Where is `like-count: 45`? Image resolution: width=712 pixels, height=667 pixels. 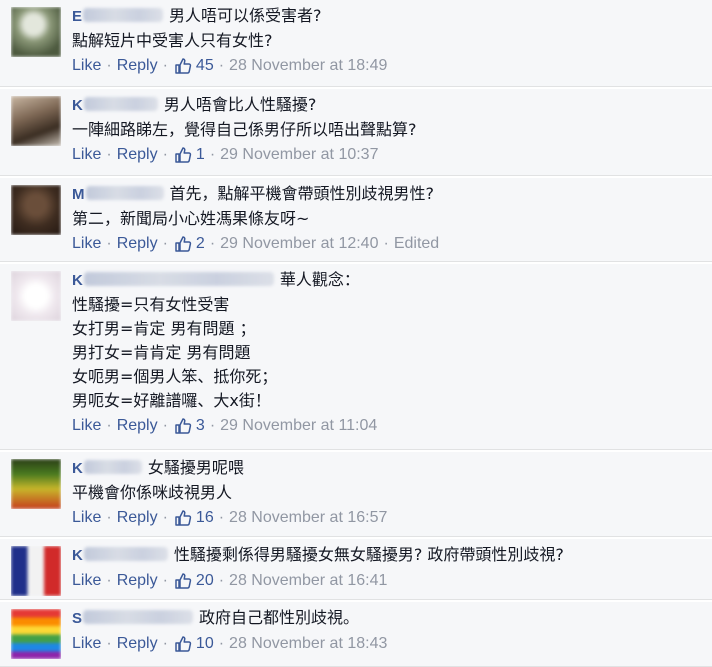 like-count: 45 is located at coordinates (205, 66).